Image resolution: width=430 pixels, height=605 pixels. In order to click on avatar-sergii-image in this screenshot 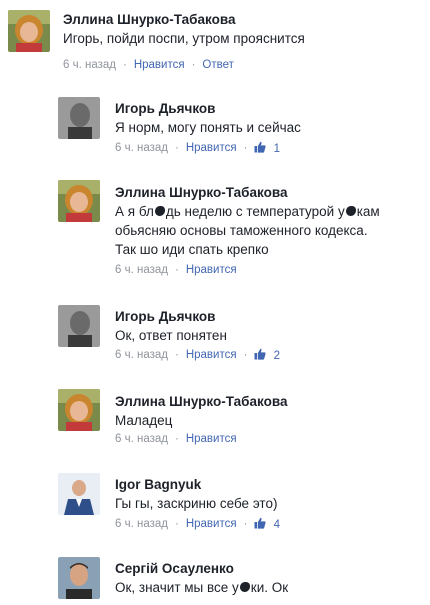, I will do `click(79, 578)`.